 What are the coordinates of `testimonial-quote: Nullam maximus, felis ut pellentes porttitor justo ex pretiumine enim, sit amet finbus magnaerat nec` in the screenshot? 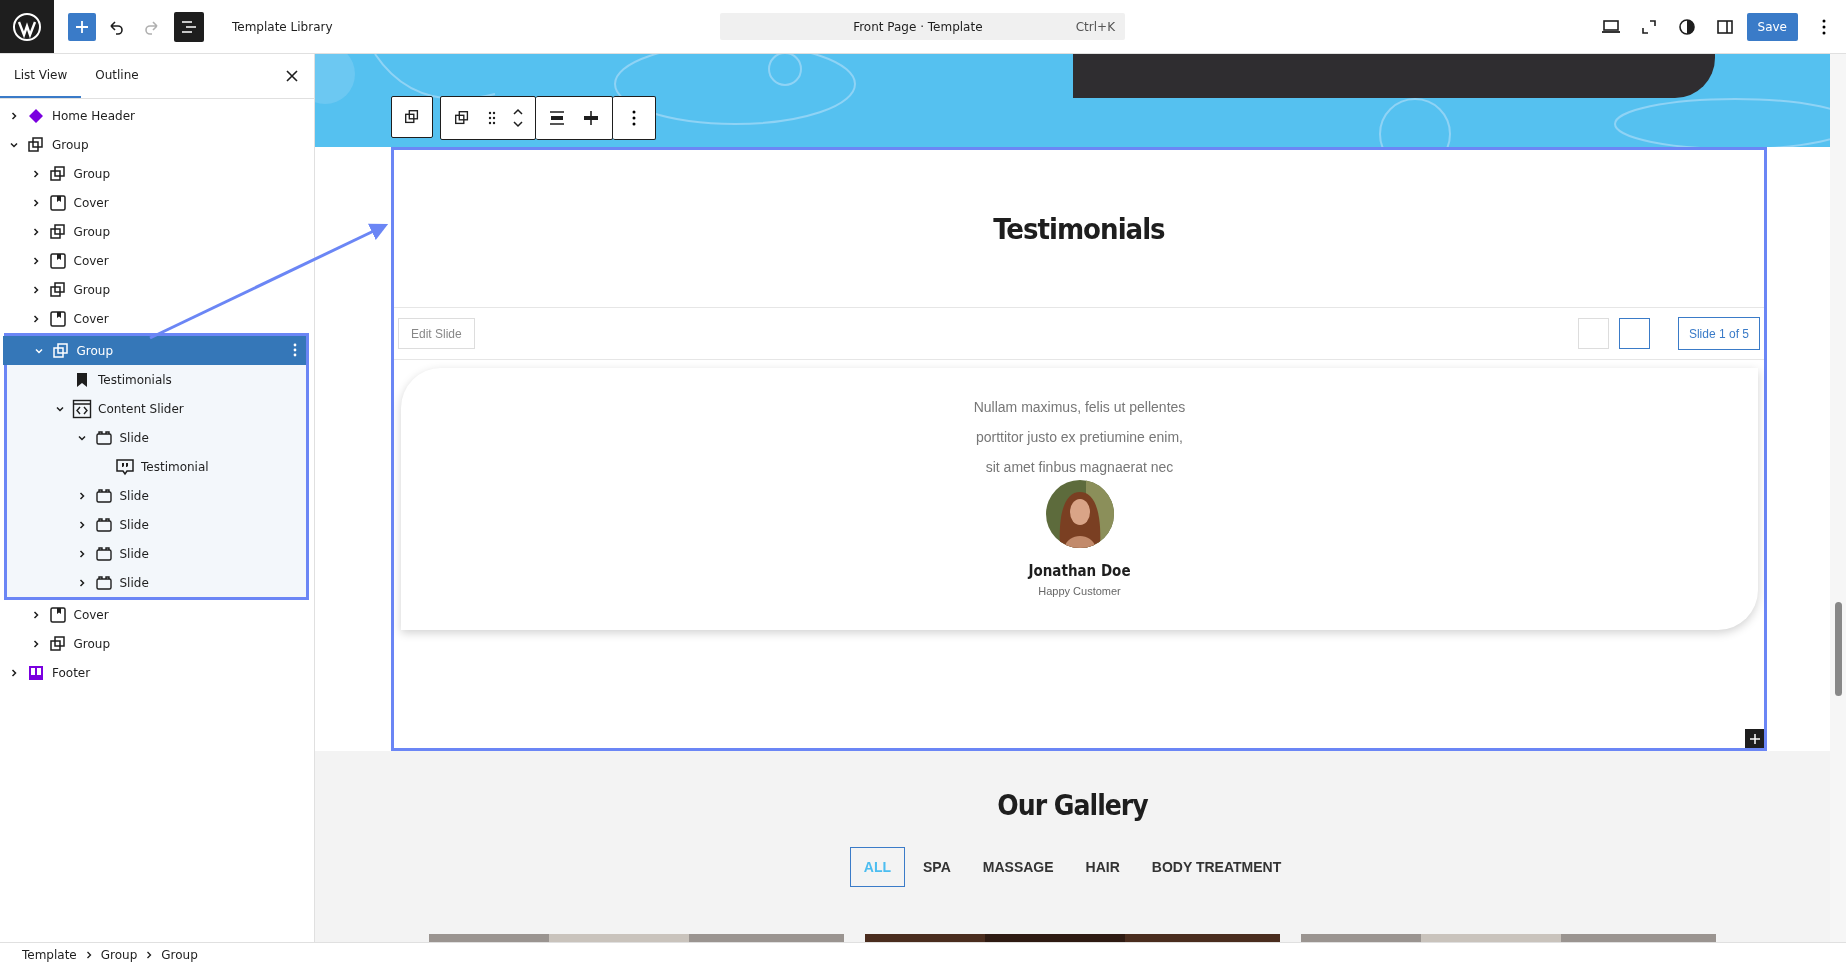 It's located at (1079, 437).